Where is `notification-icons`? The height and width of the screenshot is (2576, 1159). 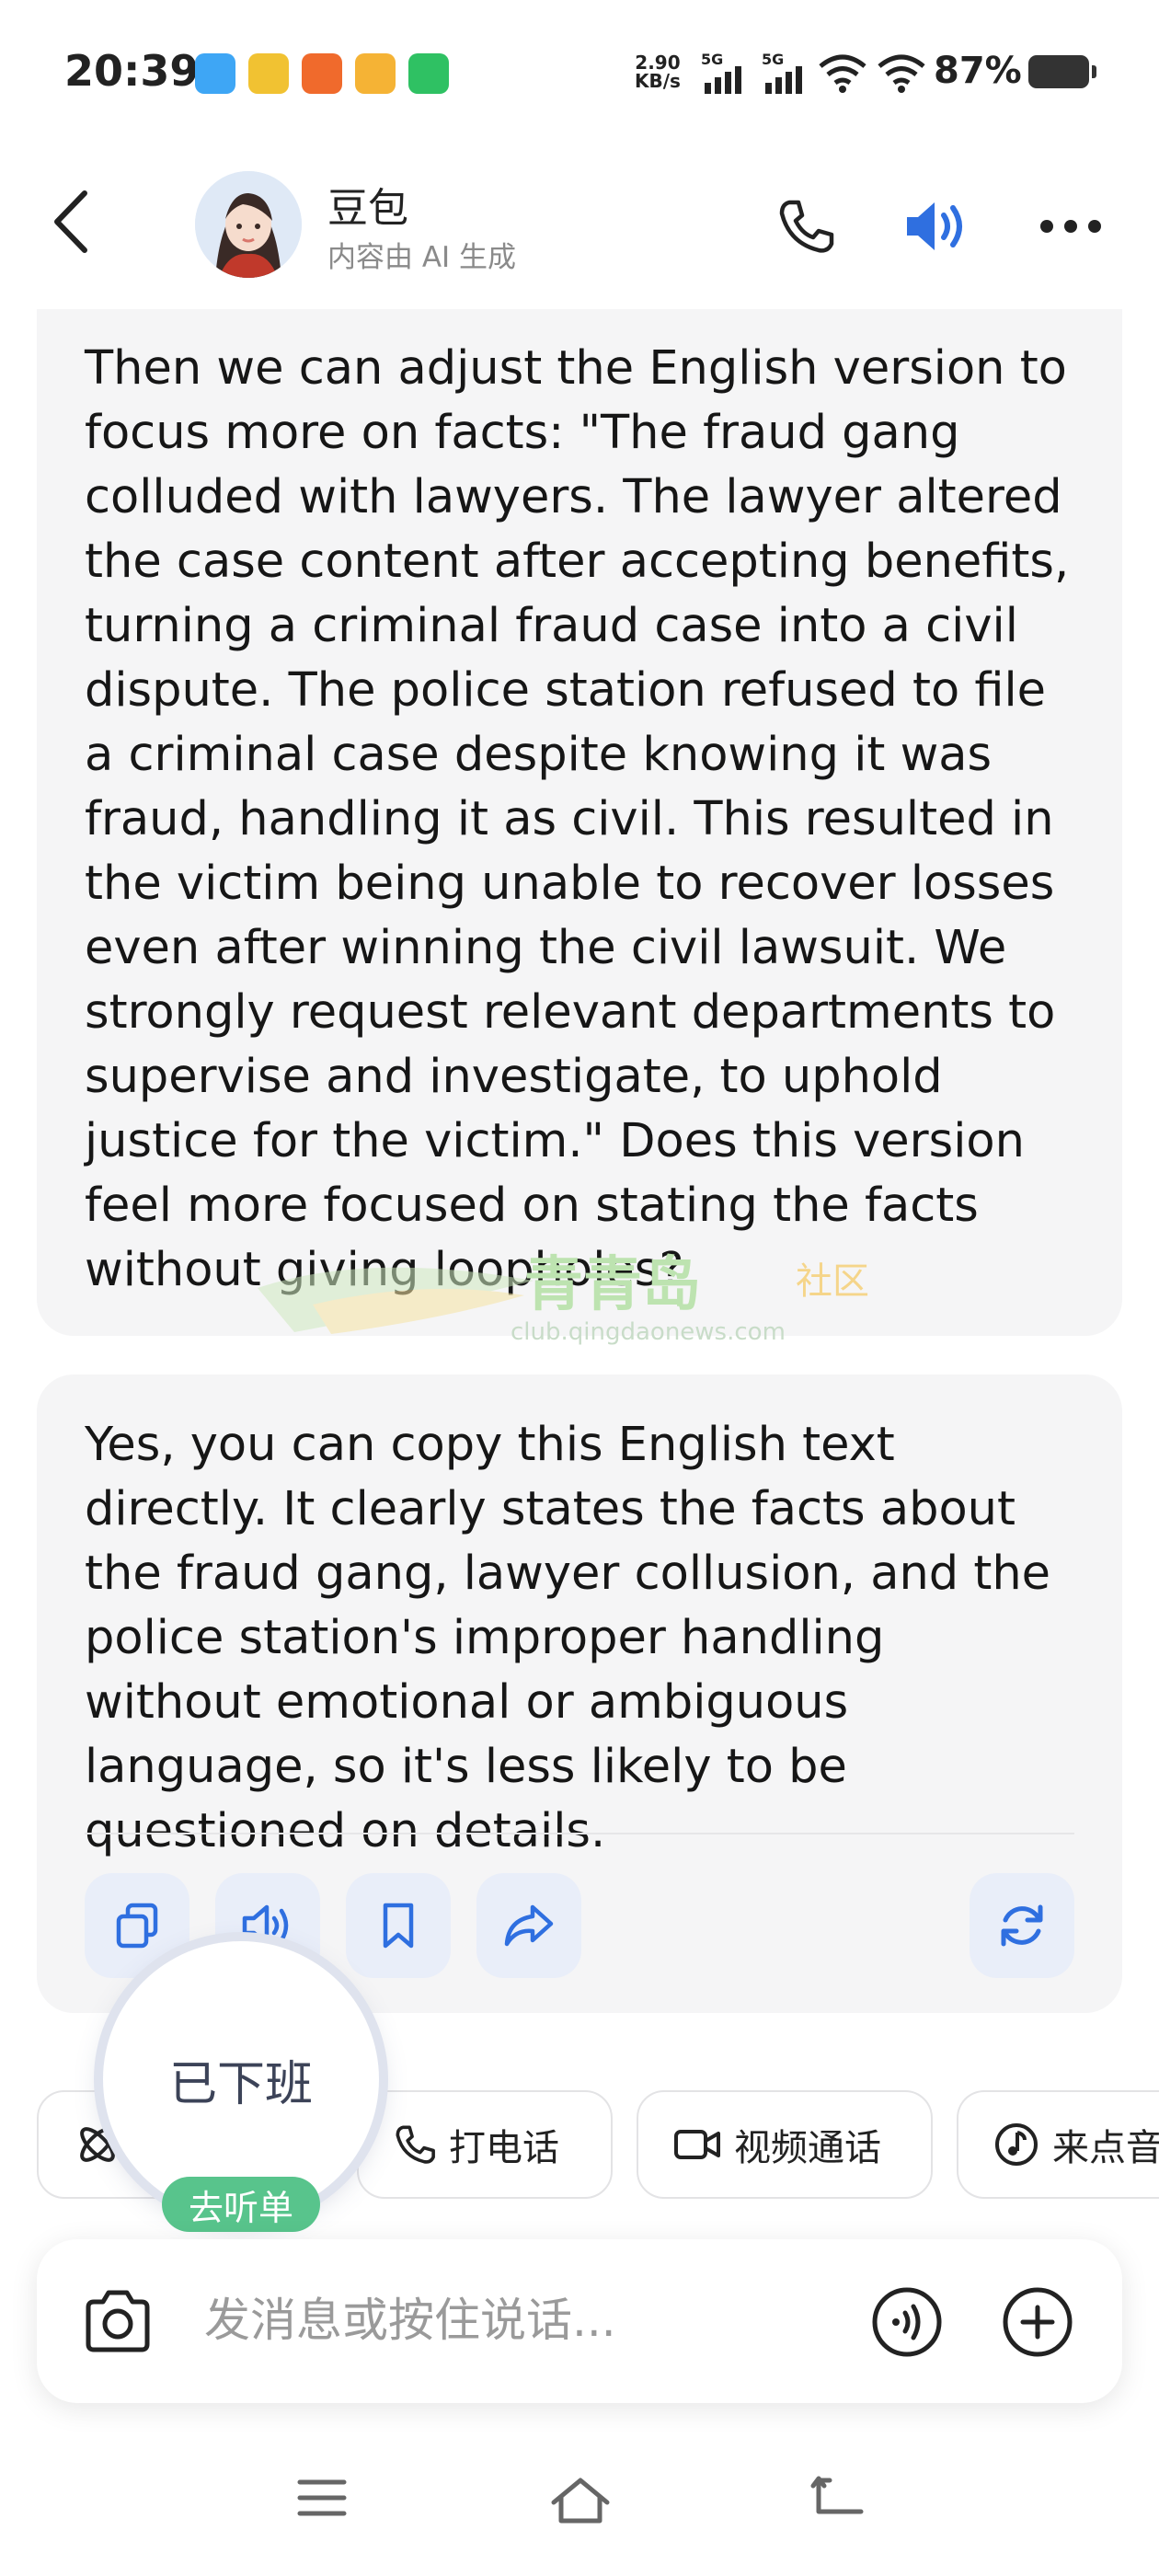 notification-icons is located at coordinates (322, 73).